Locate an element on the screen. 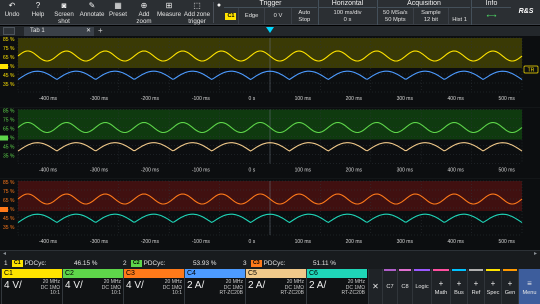 The image size is (540, 304). add-zone-trigger-button: ⬚ Add zone trigger is located at coordinates (197, 12).